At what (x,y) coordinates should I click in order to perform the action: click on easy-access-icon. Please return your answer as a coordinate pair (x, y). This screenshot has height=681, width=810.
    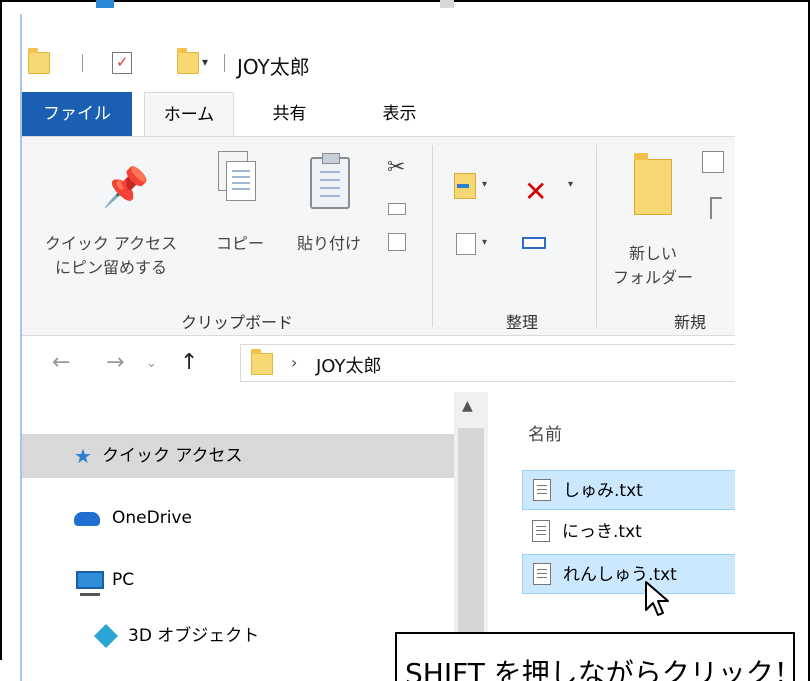
    Looking at the image, I should click on (716, 208).